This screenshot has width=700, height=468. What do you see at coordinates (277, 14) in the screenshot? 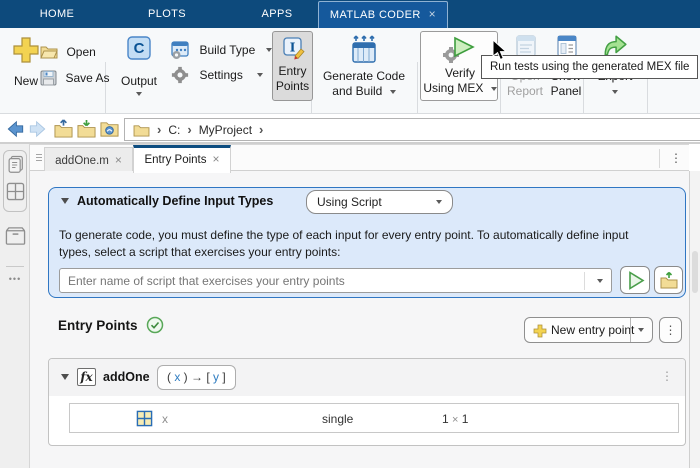
I see `tab-apps: APPS` at bounding box center [277, 14].